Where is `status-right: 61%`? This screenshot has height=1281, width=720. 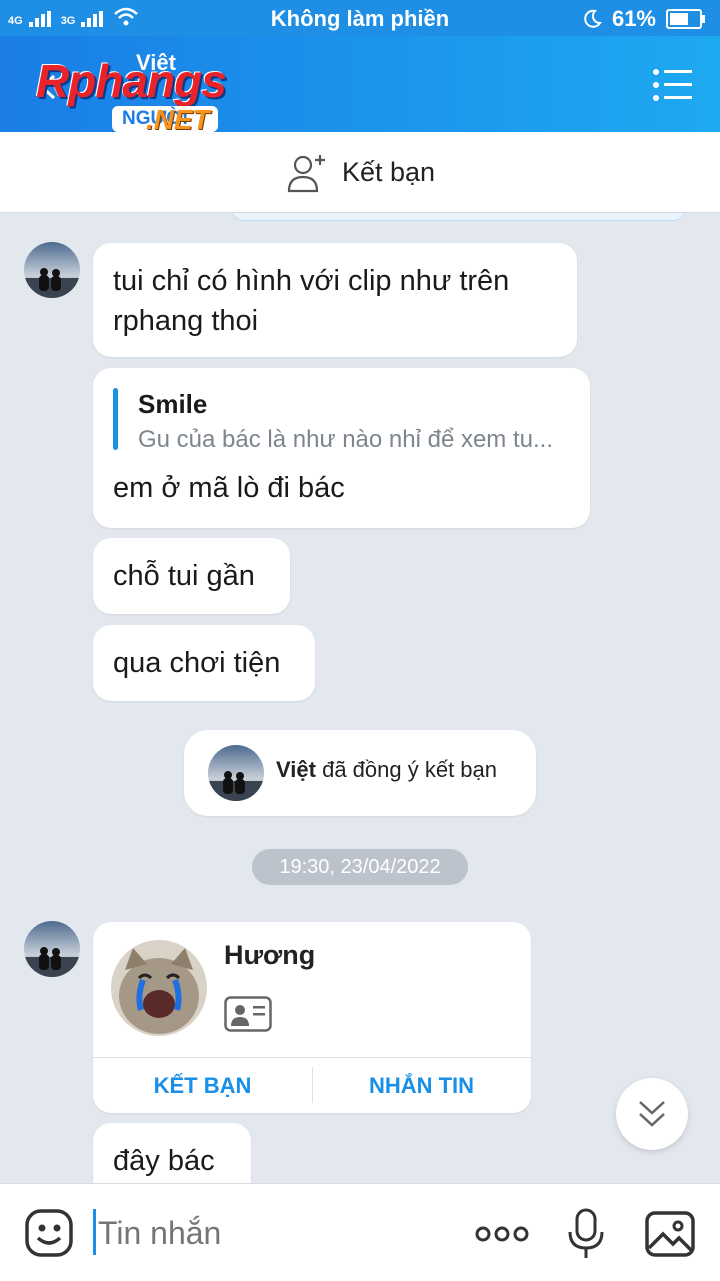
status-right: 61% is located at coordinates (644, 19).